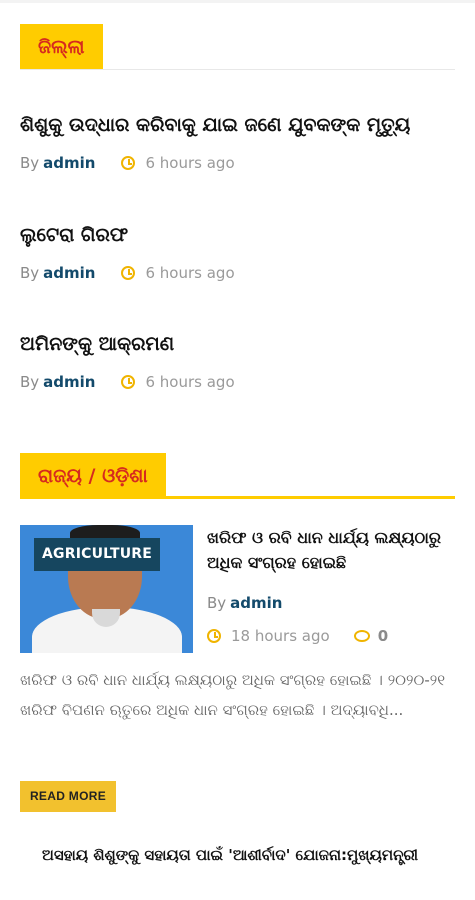 This screenshot has height=900, width=475. Describe the element at coordinates (361, 636) in the screenshot. I see `comment-icon` at that location.